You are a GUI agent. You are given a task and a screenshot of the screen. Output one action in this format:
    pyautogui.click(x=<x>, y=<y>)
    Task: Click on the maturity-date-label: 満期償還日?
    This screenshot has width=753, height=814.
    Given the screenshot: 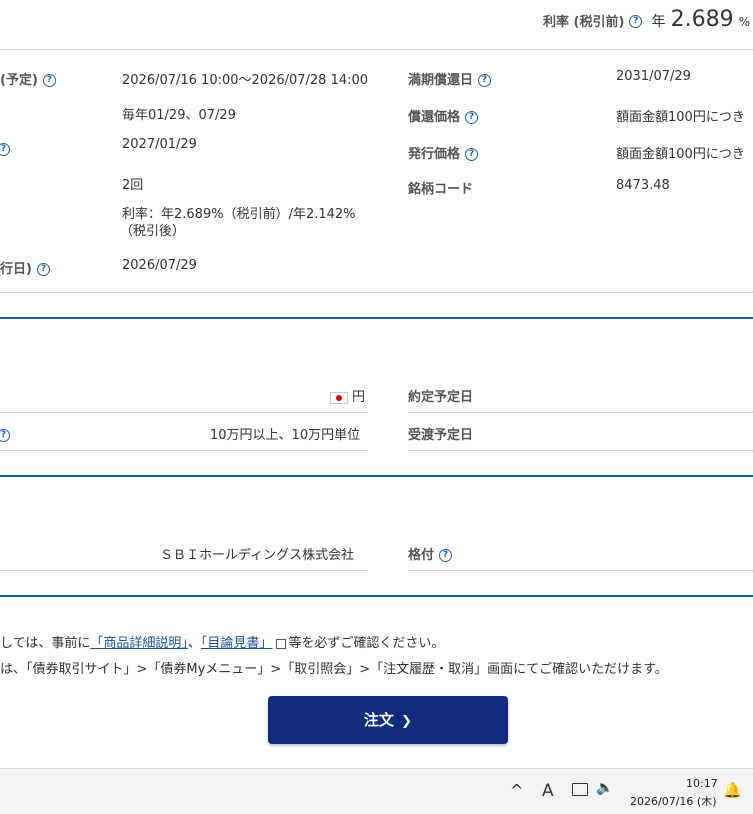 What is the action you would take?
    pyautogui.click(x=450, y=78)
    